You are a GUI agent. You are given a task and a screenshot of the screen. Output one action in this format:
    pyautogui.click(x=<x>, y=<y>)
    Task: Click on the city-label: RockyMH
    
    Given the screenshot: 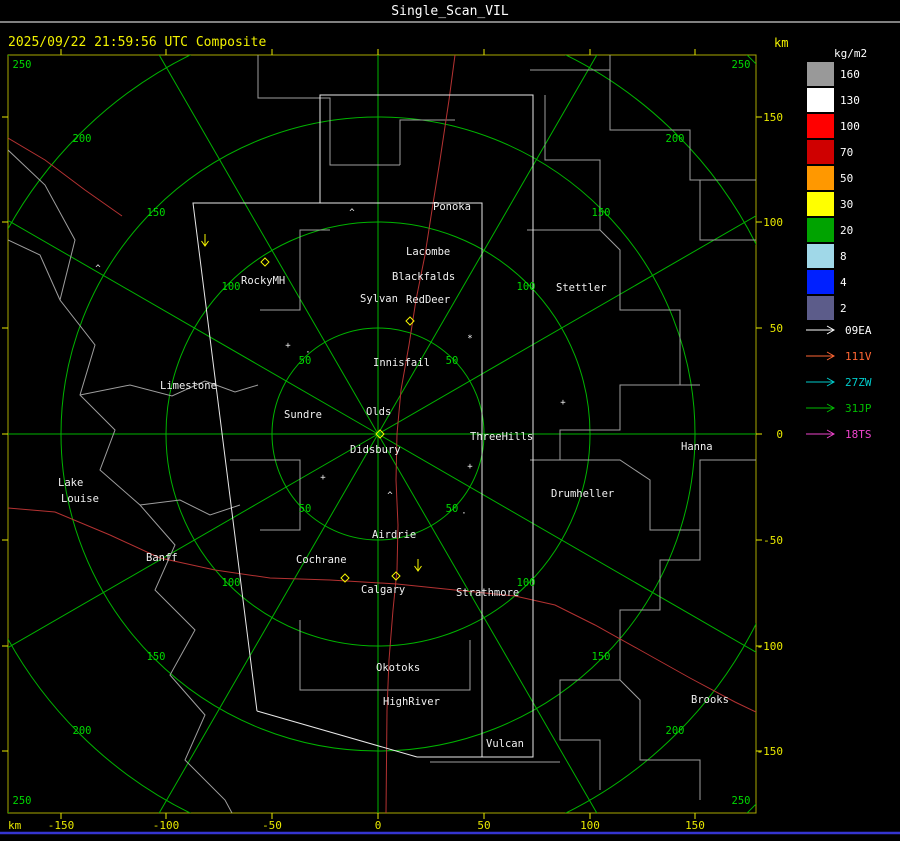 What is the action you would take?
    pyautogui.click(x=263, y=281)
    